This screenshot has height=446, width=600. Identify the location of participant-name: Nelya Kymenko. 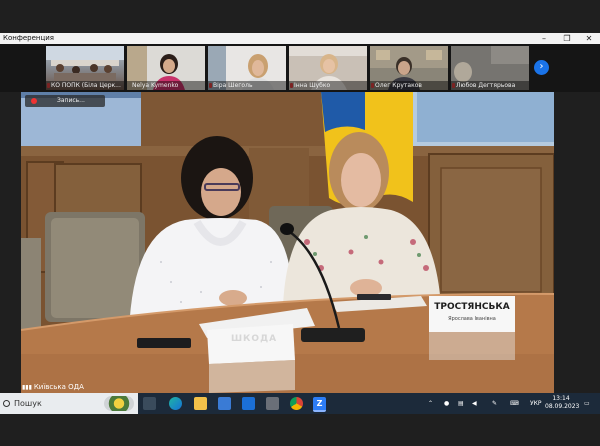
(166, 85).